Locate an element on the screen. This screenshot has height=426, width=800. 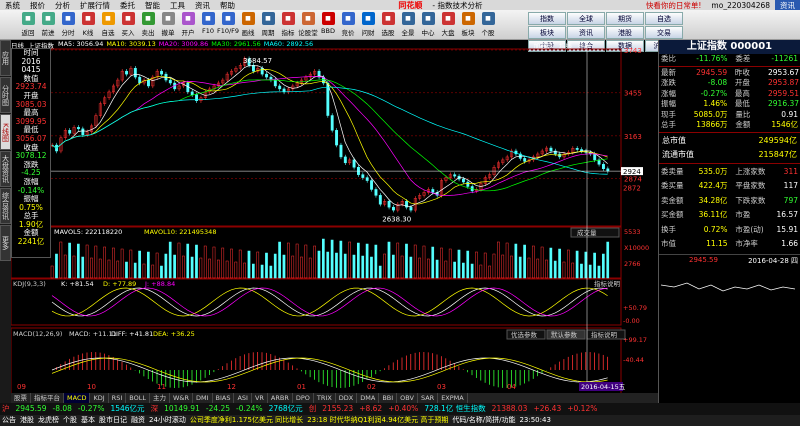
toolbar-button-19: ■ 全景 is located at coordinates (408, 24).